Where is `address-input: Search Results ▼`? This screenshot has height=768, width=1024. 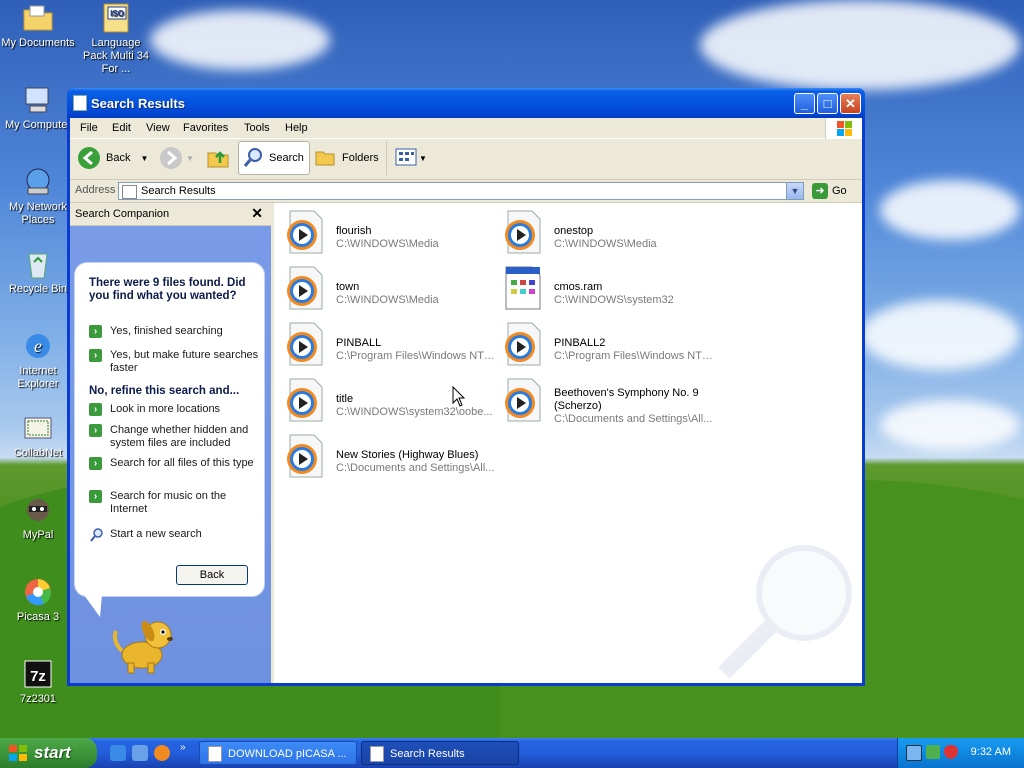
address-input: Search Results ▼ is located at coordinates (461, 191).